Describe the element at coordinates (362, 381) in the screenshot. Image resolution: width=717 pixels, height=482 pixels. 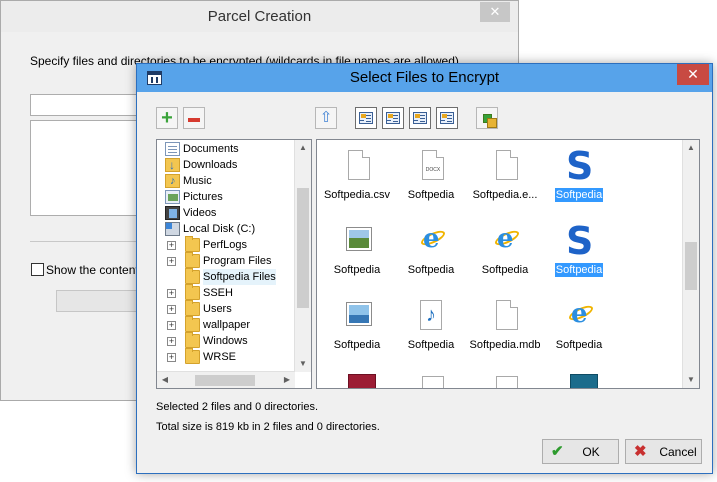
I see `media-file-icon` at that location.